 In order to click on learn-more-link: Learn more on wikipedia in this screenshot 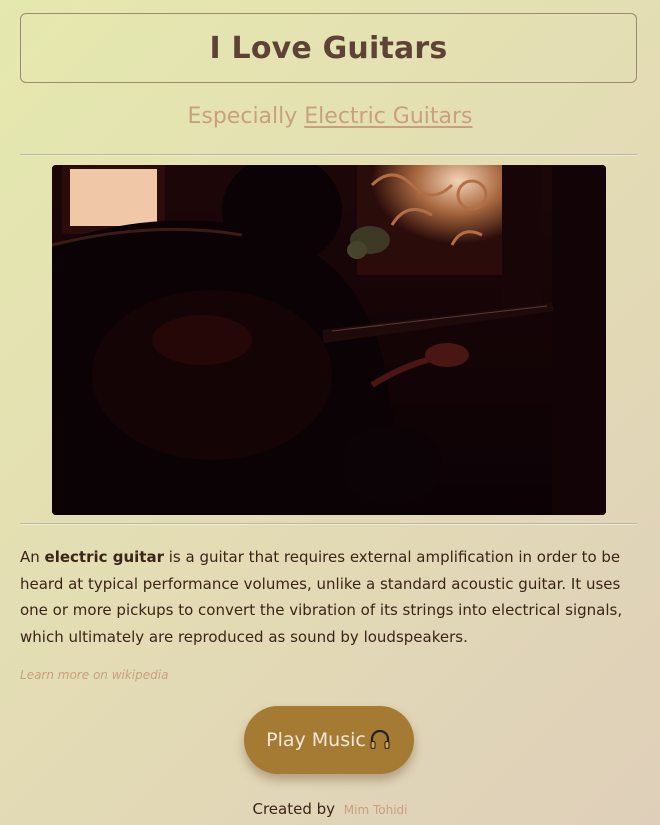, I will do `click(94, 675)`.